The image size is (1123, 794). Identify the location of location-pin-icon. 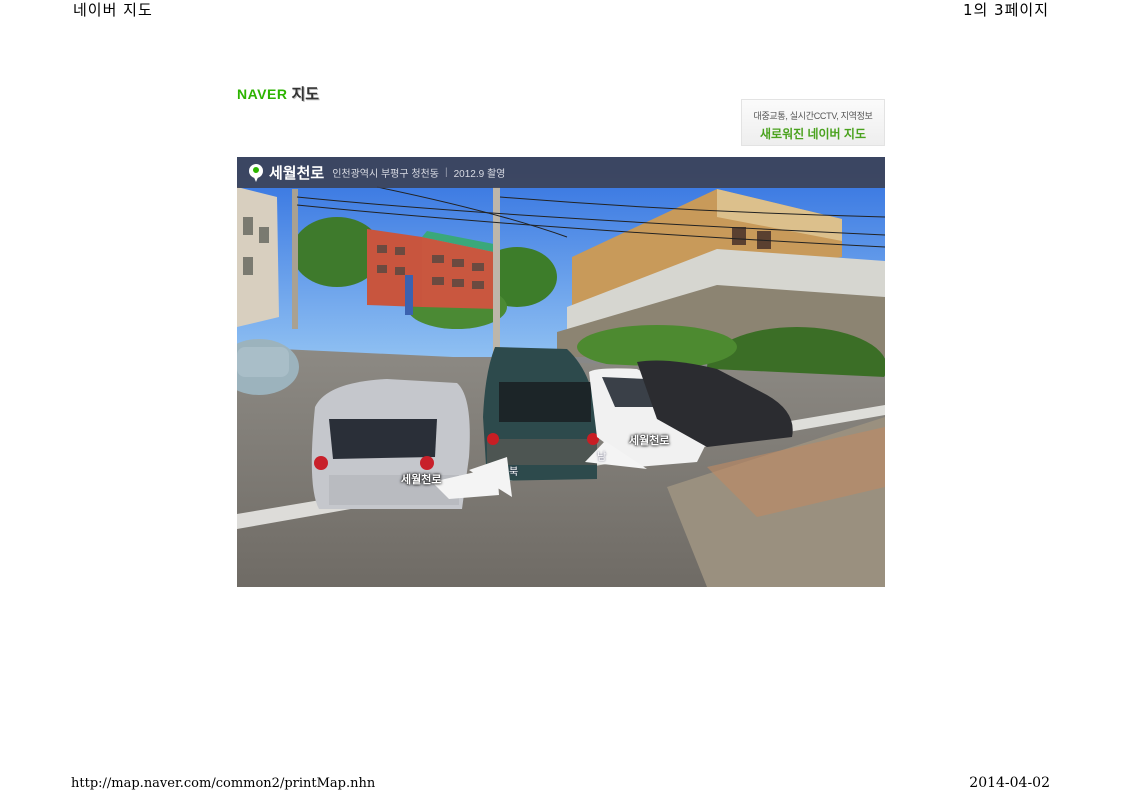
(256, 172).